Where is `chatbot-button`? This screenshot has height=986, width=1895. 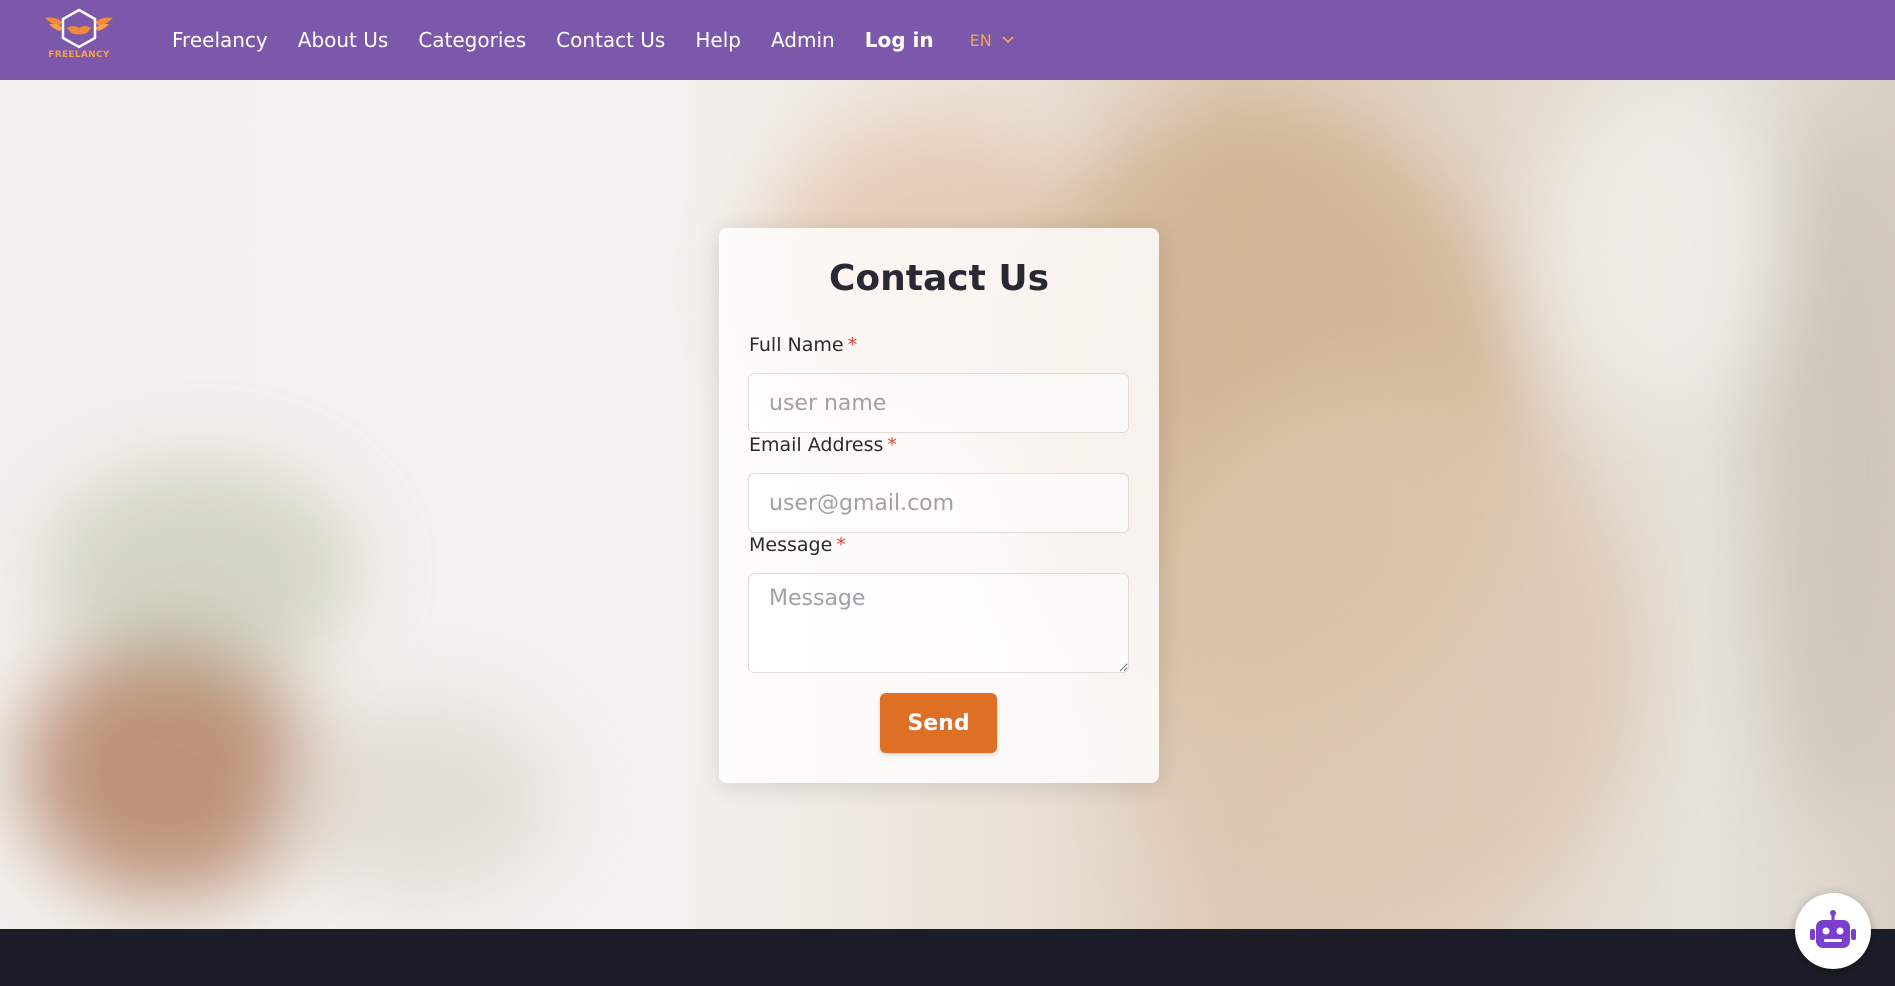 chatbot-button is located at coordinates (1833, 931).